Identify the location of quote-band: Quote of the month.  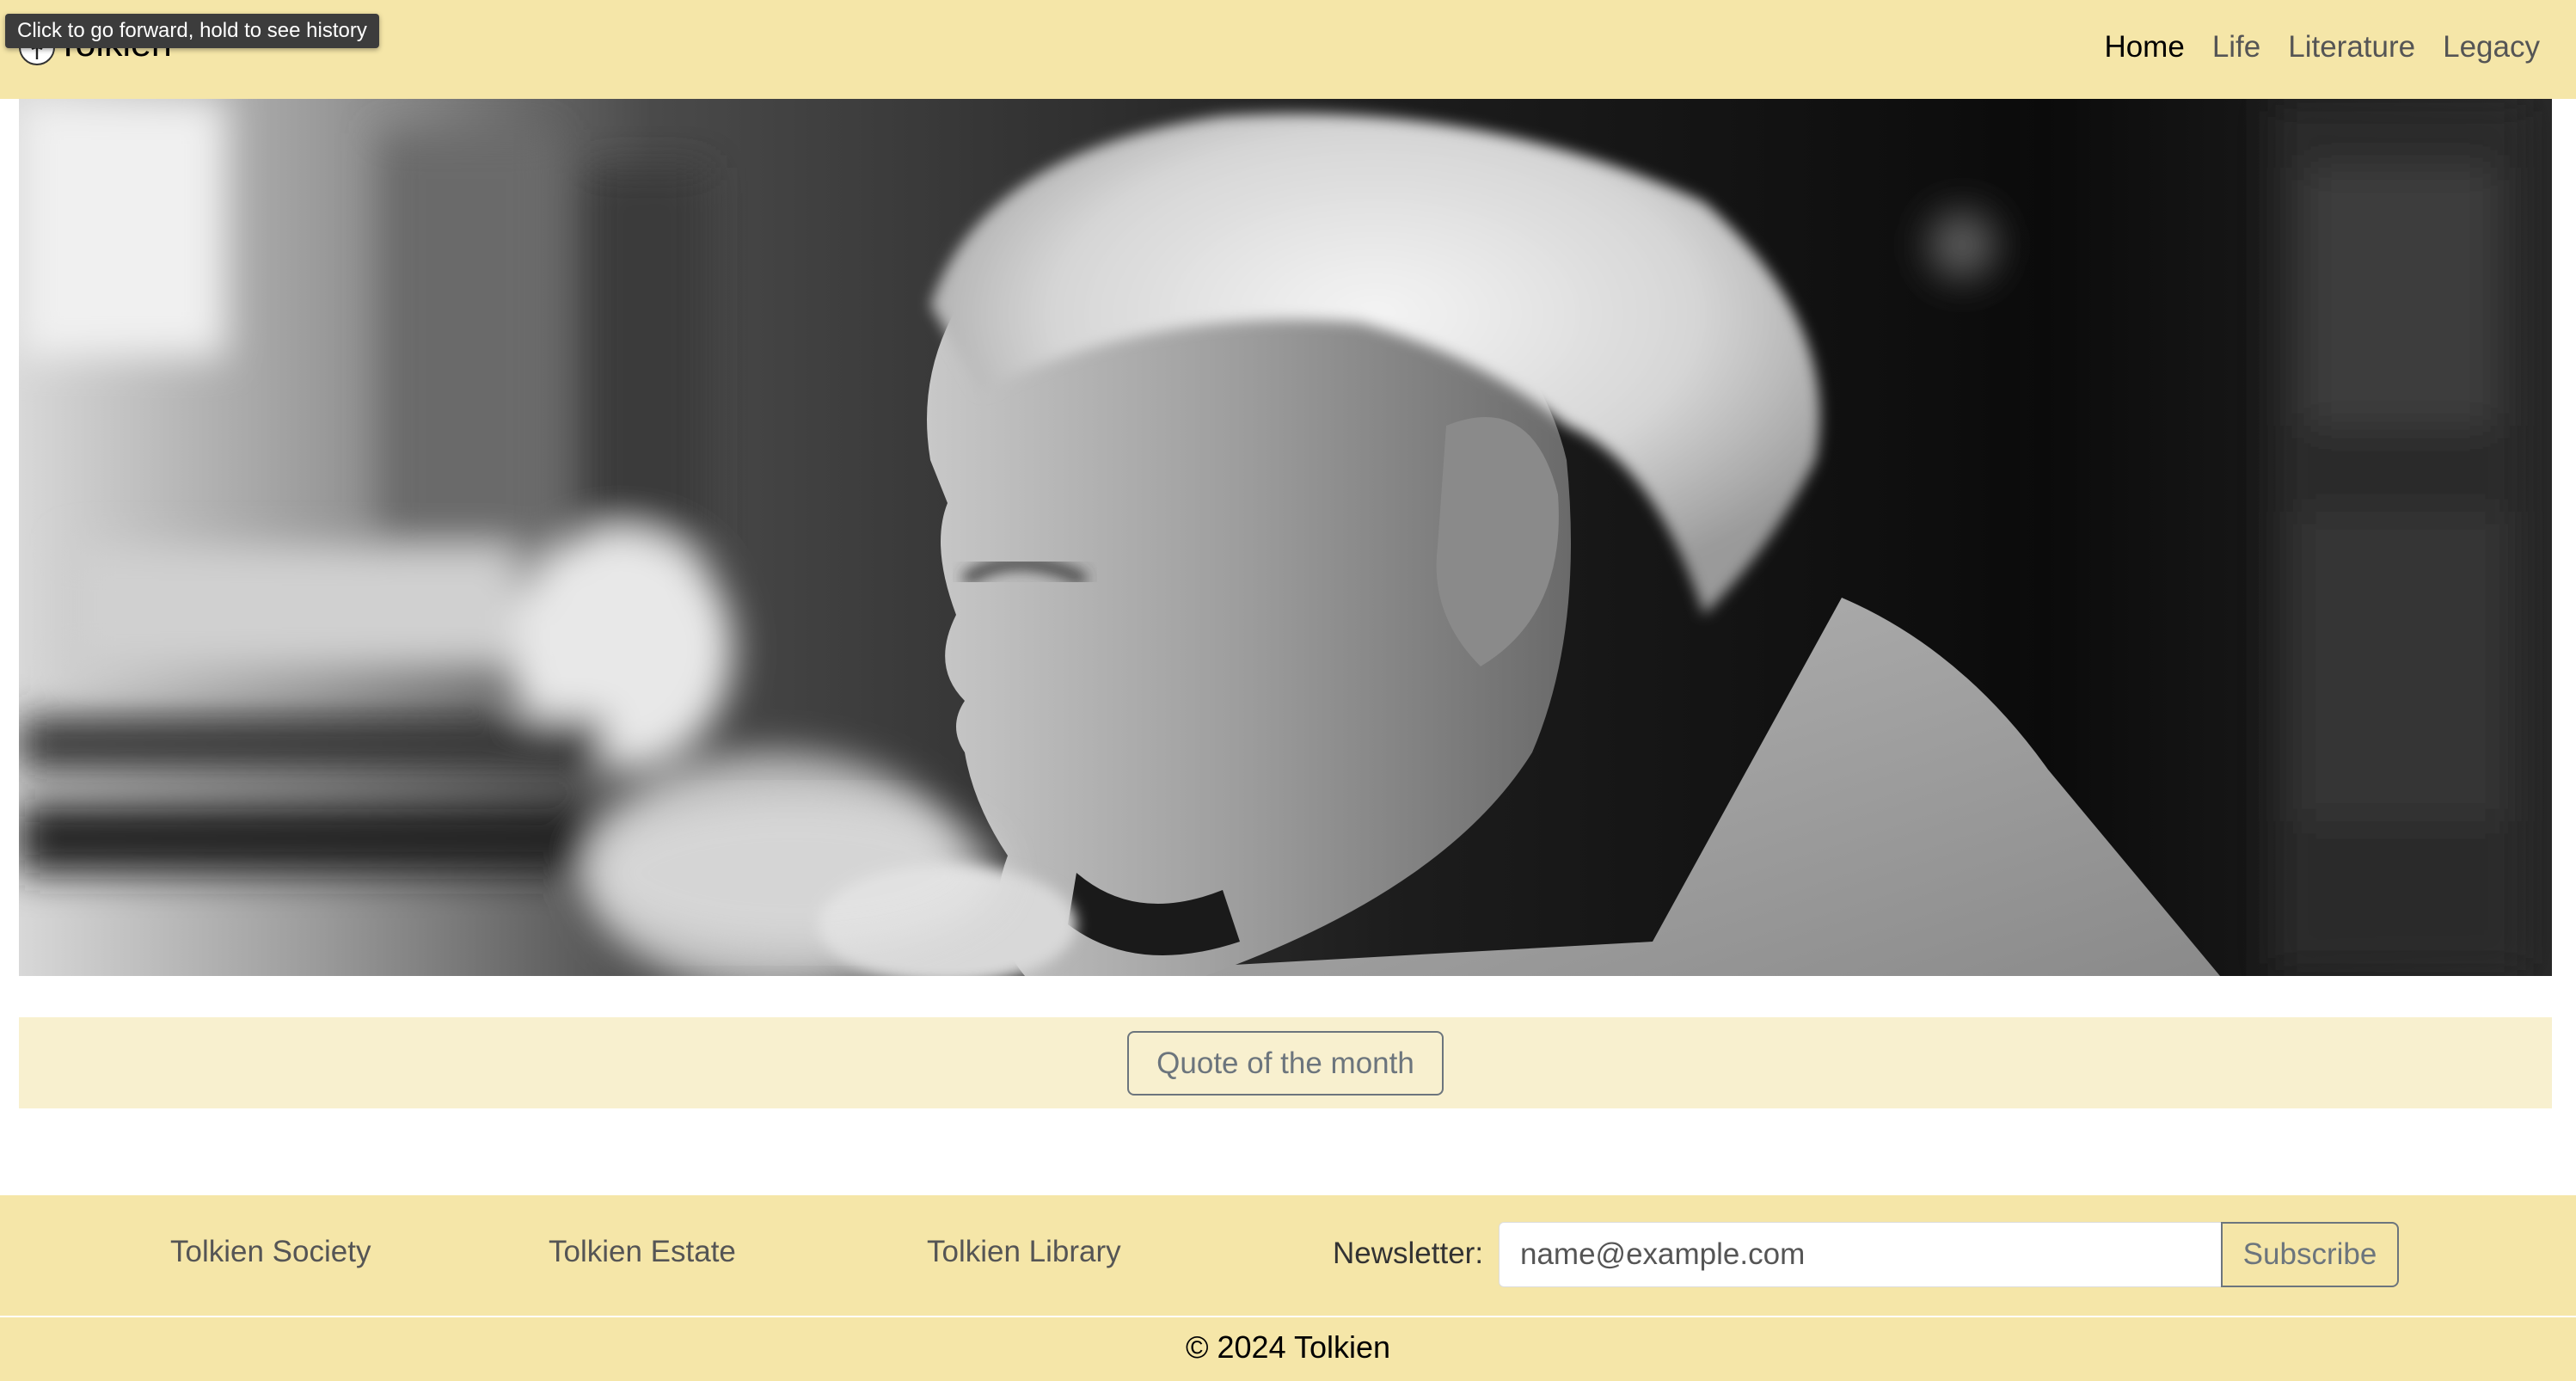
(1285, 1062).